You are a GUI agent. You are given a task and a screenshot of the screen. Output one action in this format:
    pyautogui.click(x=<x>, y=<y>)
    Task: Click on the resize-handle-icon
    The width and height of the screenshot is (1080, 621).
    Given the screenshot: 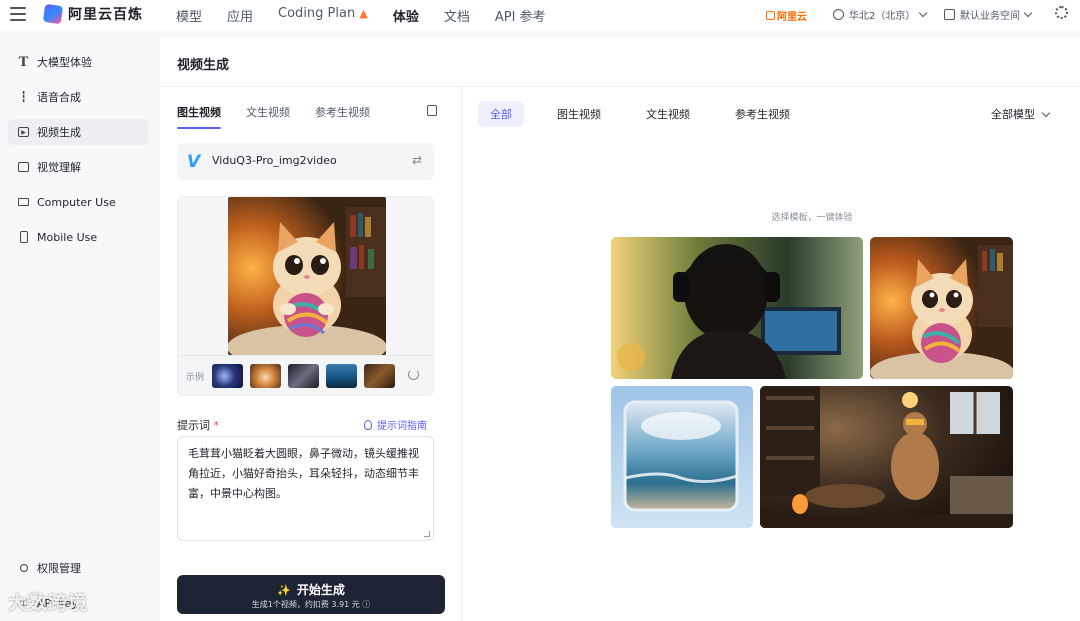 What is the action you would take?
    pyautogui.click(x=427, y=534)
    